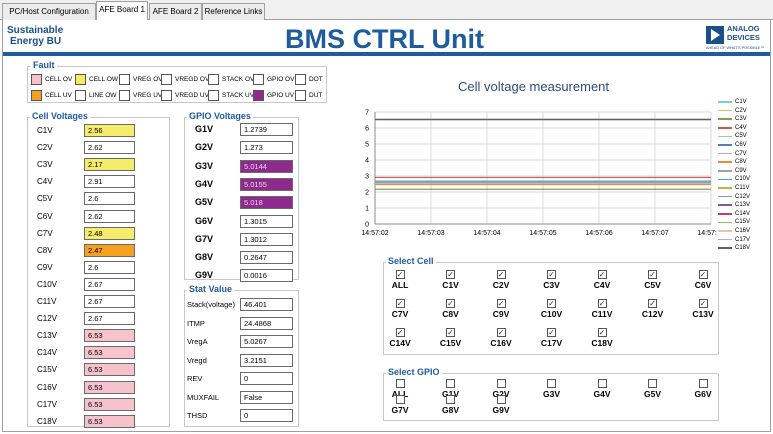 The width and height of the screenshot is (773, 434). Describe the element at coordinates (602, 389) in the screenshot. I see `select-checkbox-item: G4V` at that location.